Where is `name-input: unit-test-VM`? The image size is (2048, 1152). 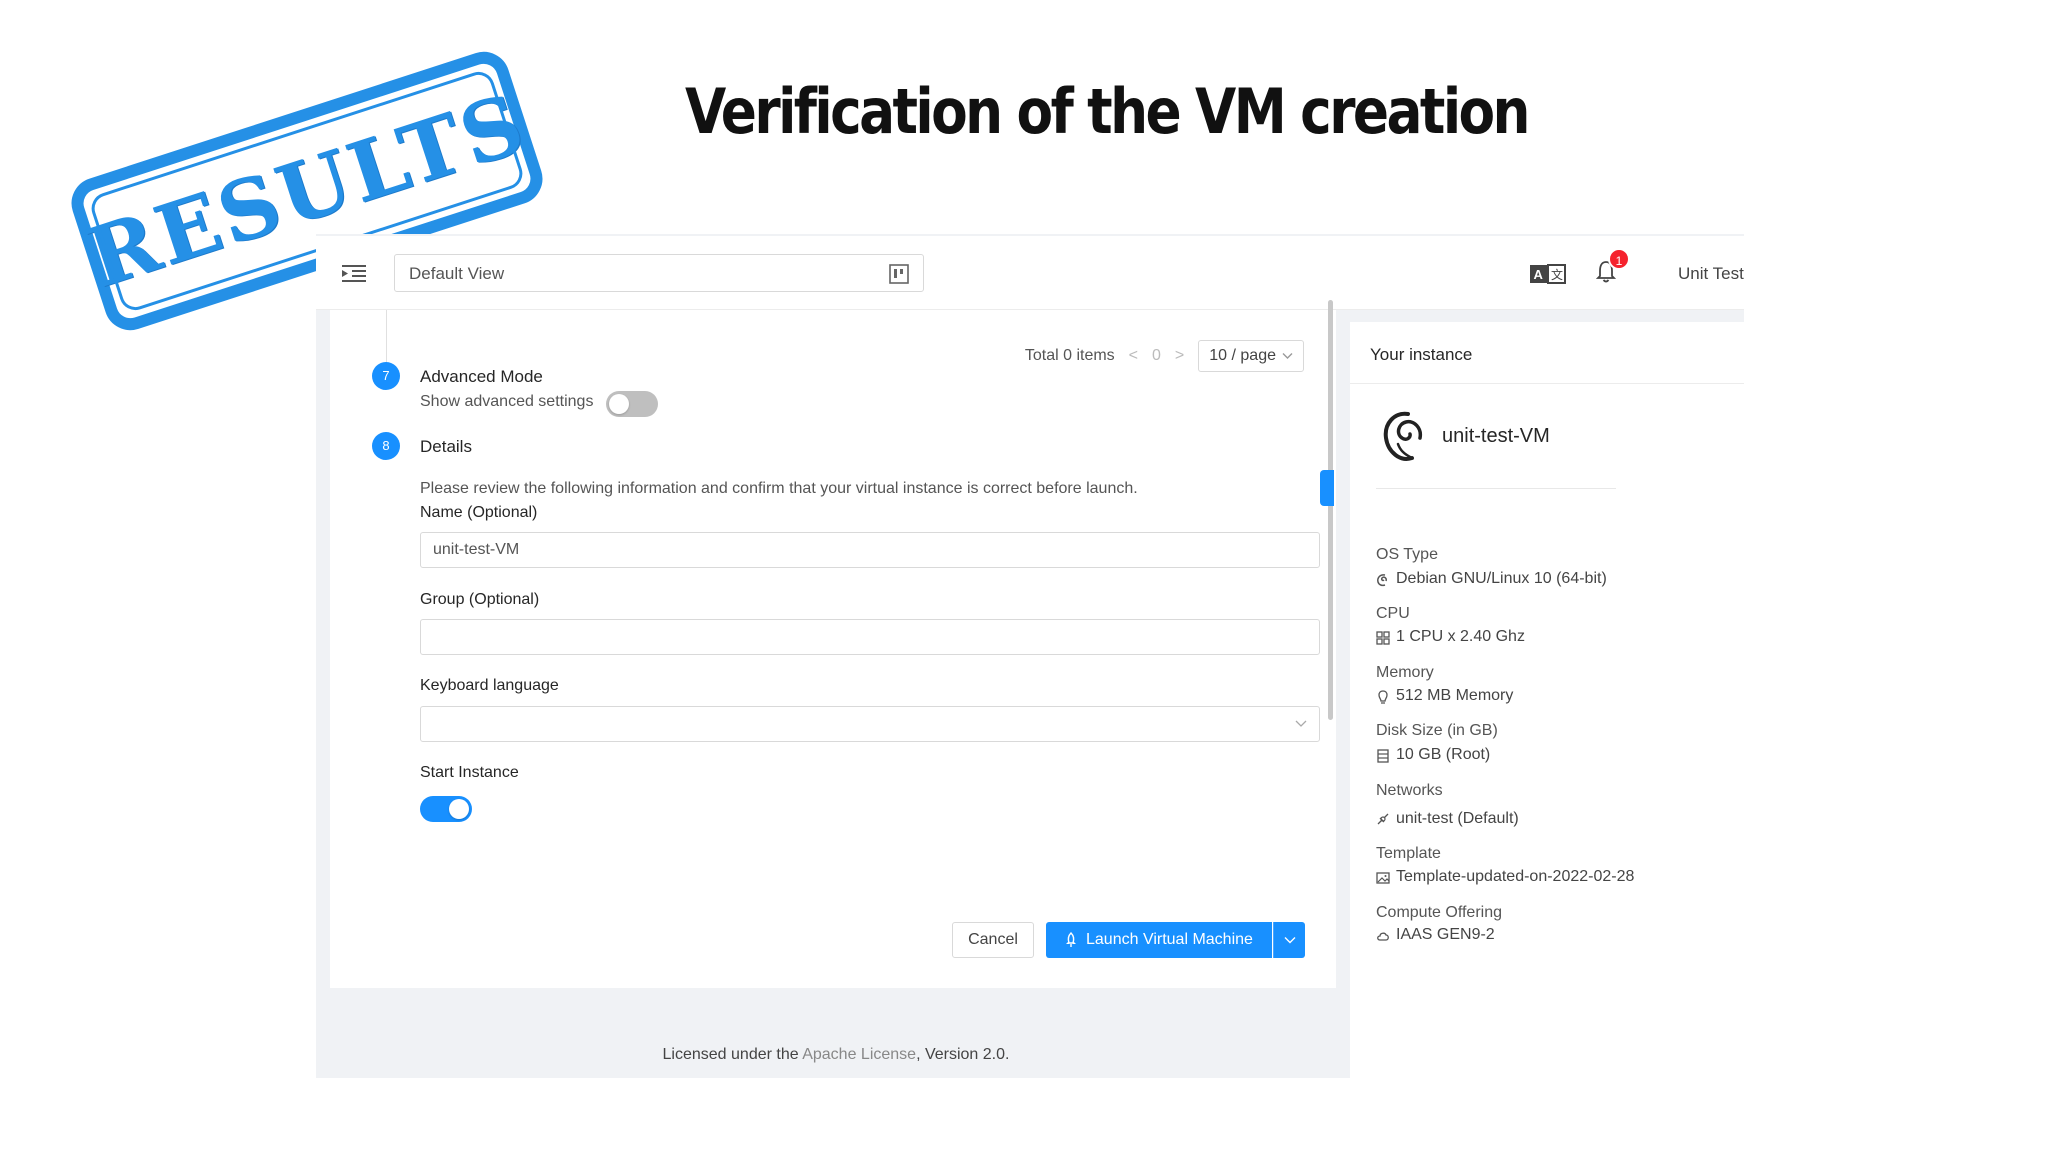 name-input: unit-test-VM is located at coordinates (870, 550).